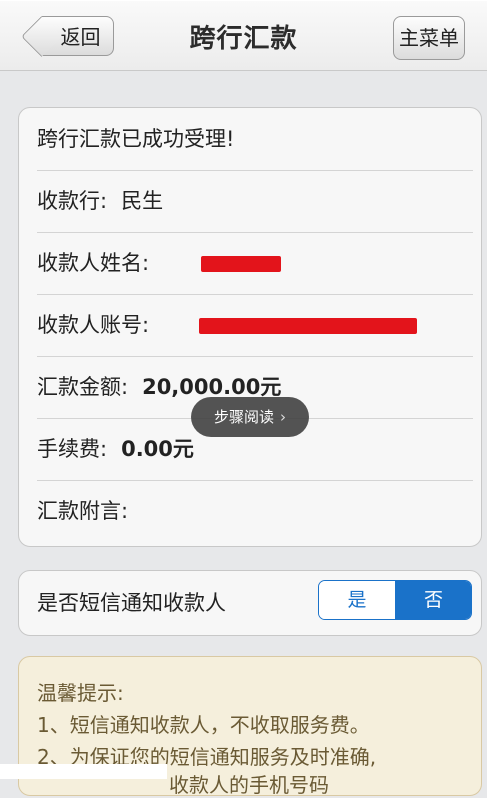 Image resolution: width=487 pixels, height=798 pixels. I want to click on main-menu-button: 主菜单, so click(429, 38).